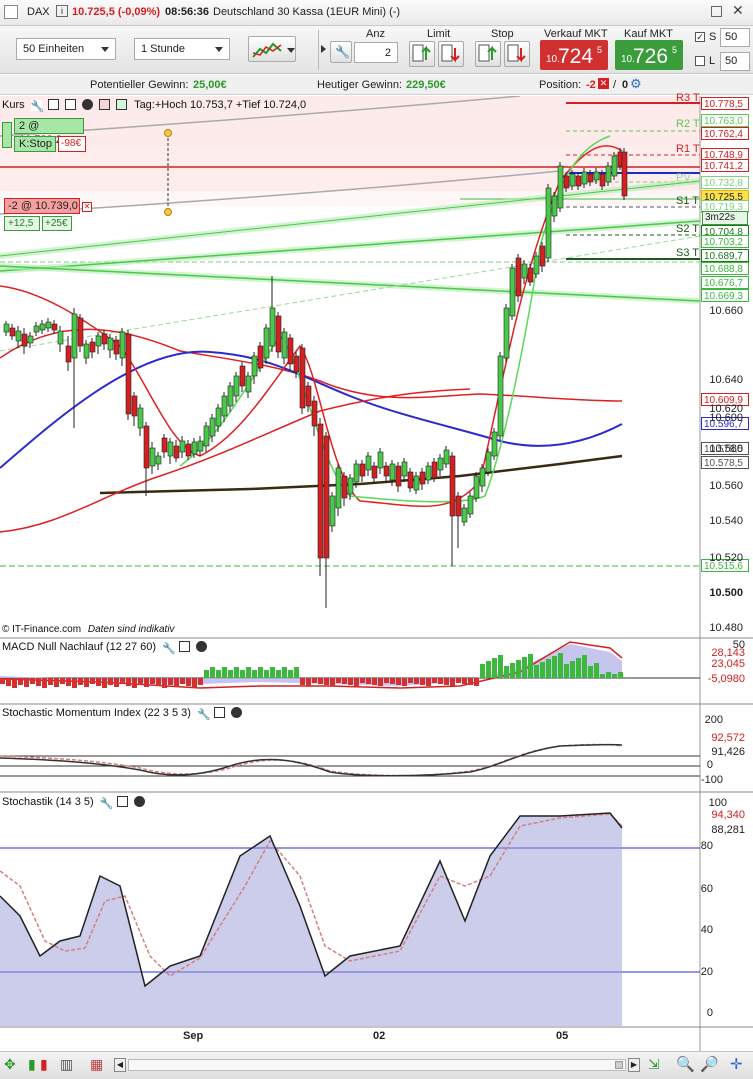 Image resolution: width=753 pixels, height=1079 pixels. Describe the element at coordinates (726, 418) in the screenshot. I see `price-axis-label: 10.600` at that location.